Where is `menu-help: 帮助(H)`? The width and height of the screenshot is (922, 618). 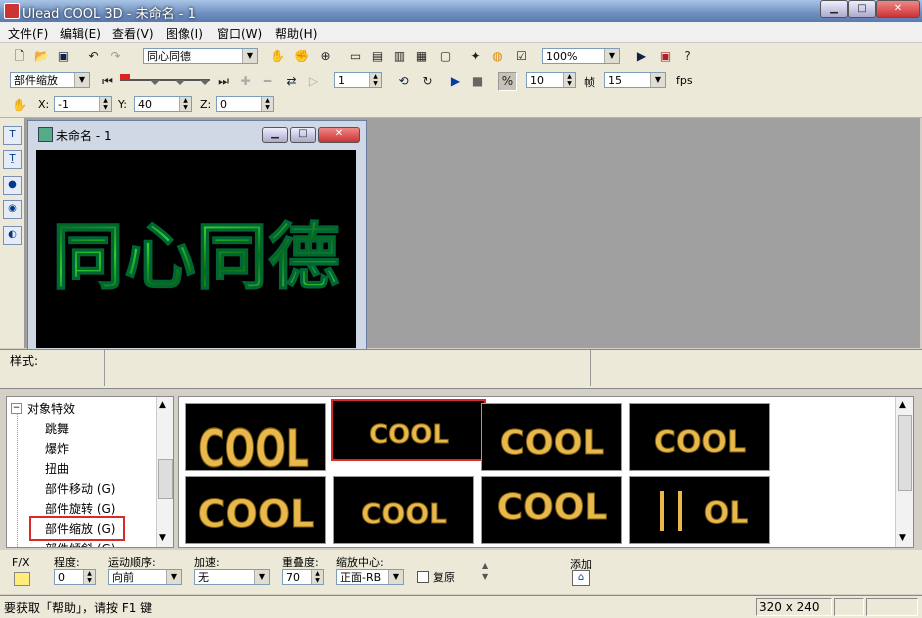
menu-help: 帮助(H) is located at coordinates (296, 33).